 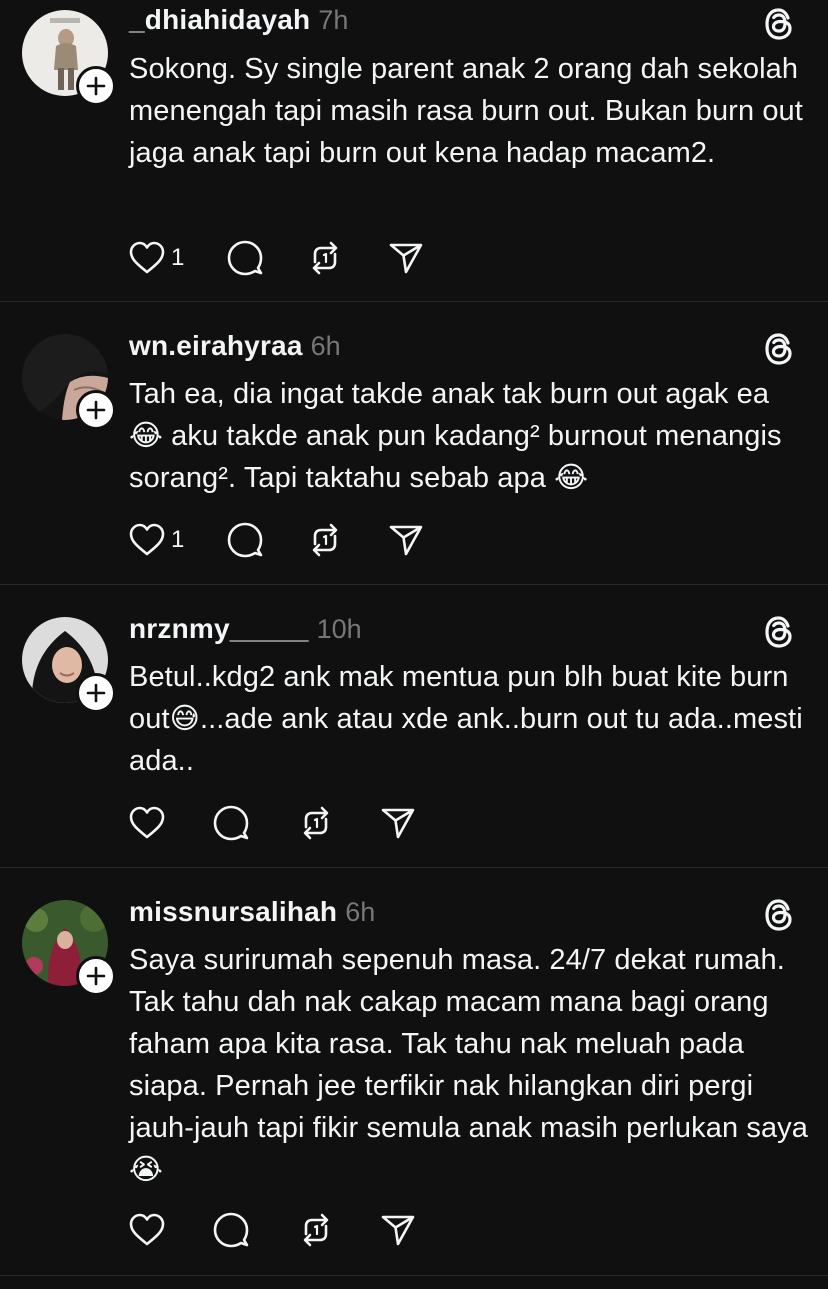 What do you see at coordinates (219, 629) in the screenshot?
I see `username: nrznmy_____` at bounding box center [219, 629].